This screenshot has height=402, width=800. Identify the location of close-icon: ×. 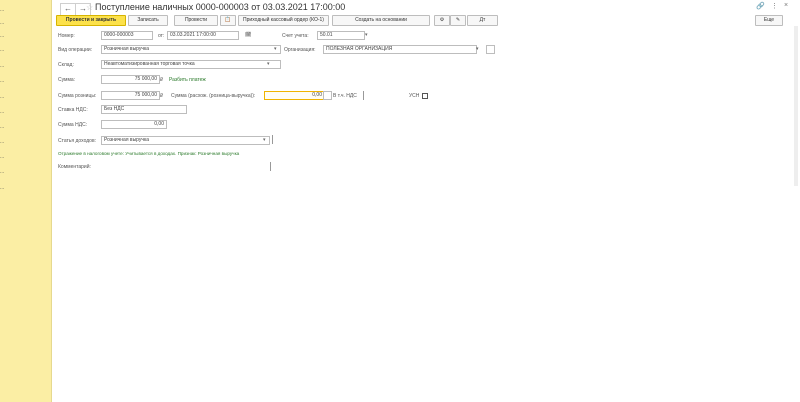
(786, 5).